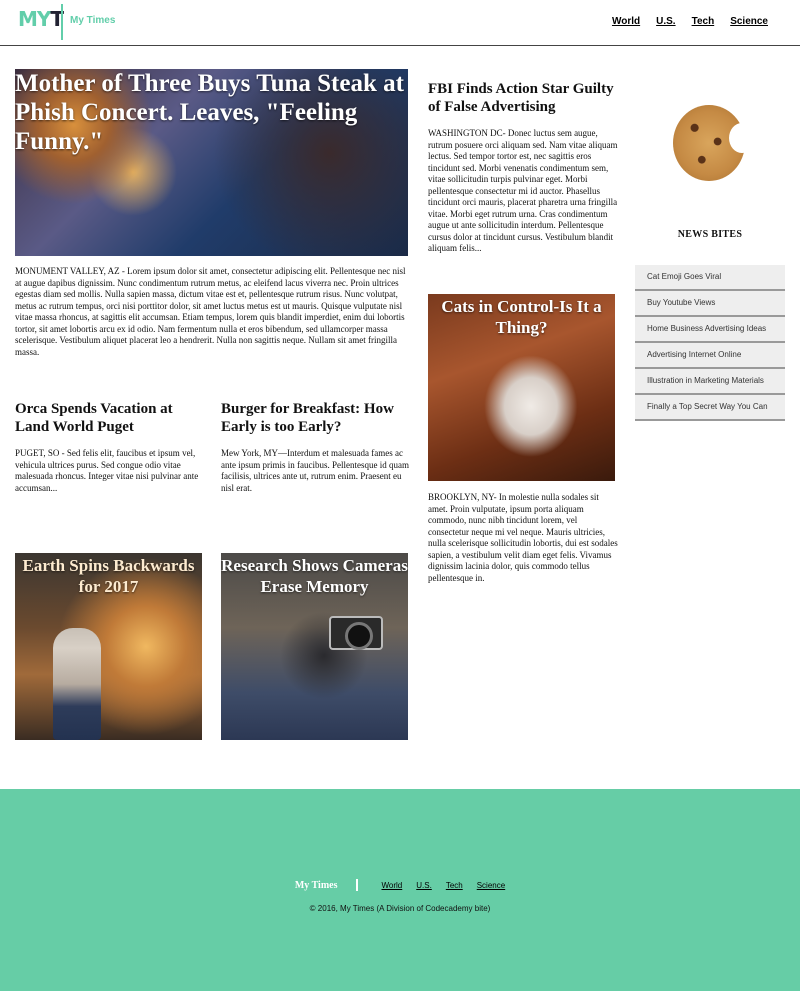 The width and height of the screenshot is (800, 991). What do you see at coordinates (710, 304) in the screenshot?
I see `news-bite-item: Buy Youtube Views` at bounding box center [710, 304].